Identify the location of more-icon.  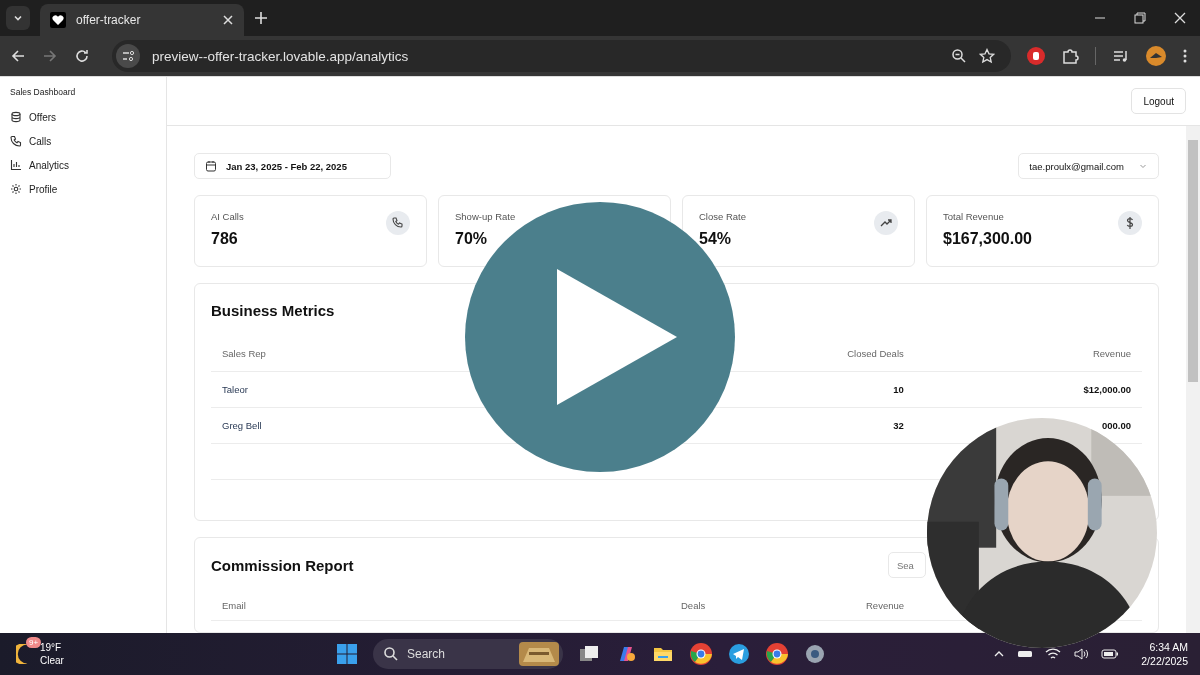
(1185, 56).